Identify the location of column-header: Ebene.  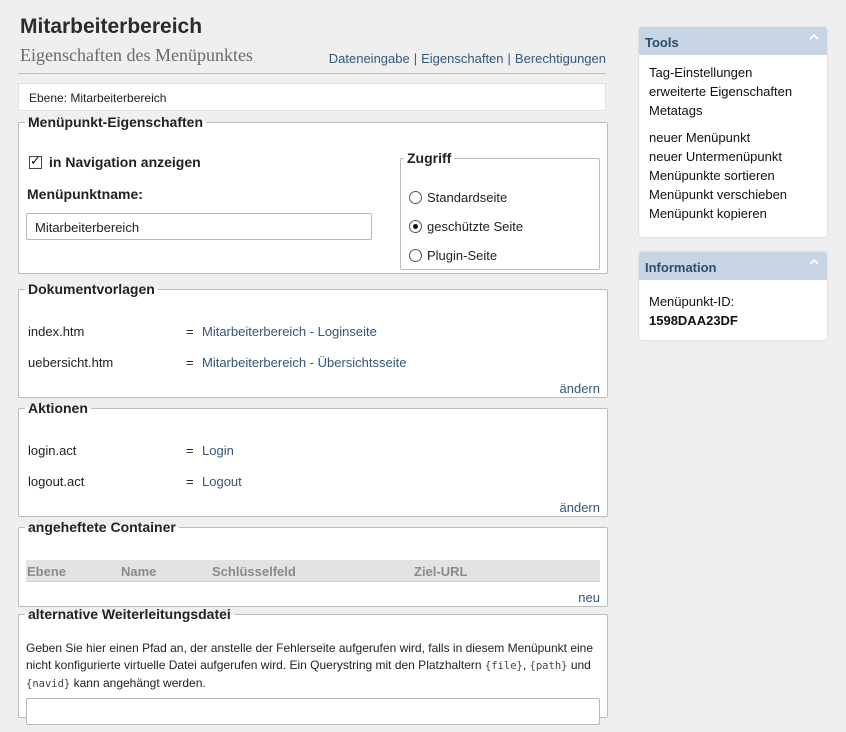
(47, 571).